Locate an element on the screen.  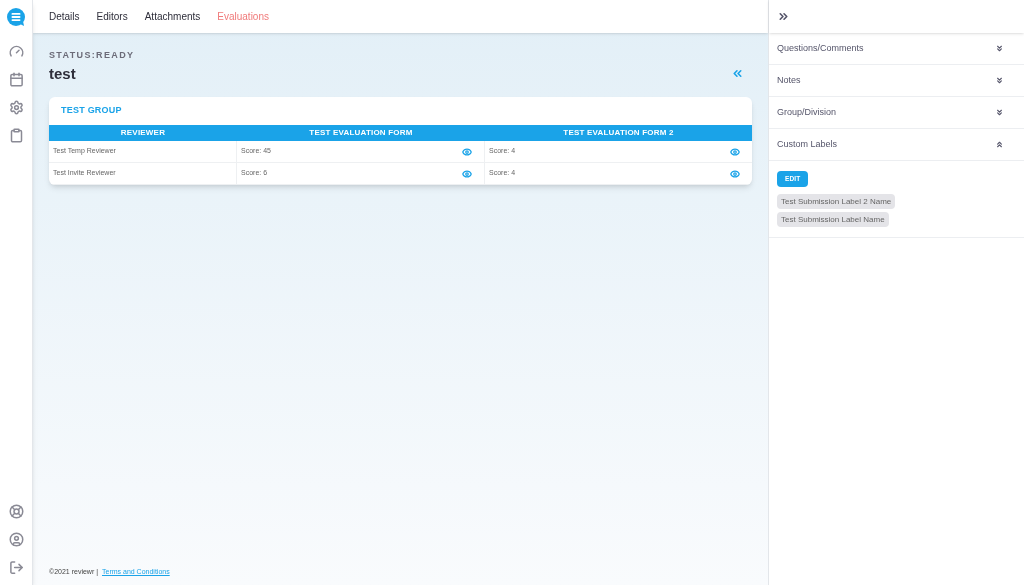
expand-icon is located at coordinates (783, 16).